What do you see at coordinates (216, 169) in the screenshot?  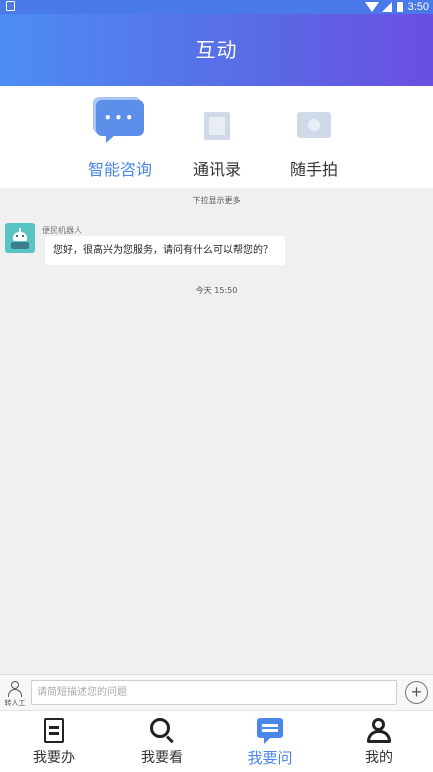 I see `tab-label: 通讯录` at bounding box center [216, 169].